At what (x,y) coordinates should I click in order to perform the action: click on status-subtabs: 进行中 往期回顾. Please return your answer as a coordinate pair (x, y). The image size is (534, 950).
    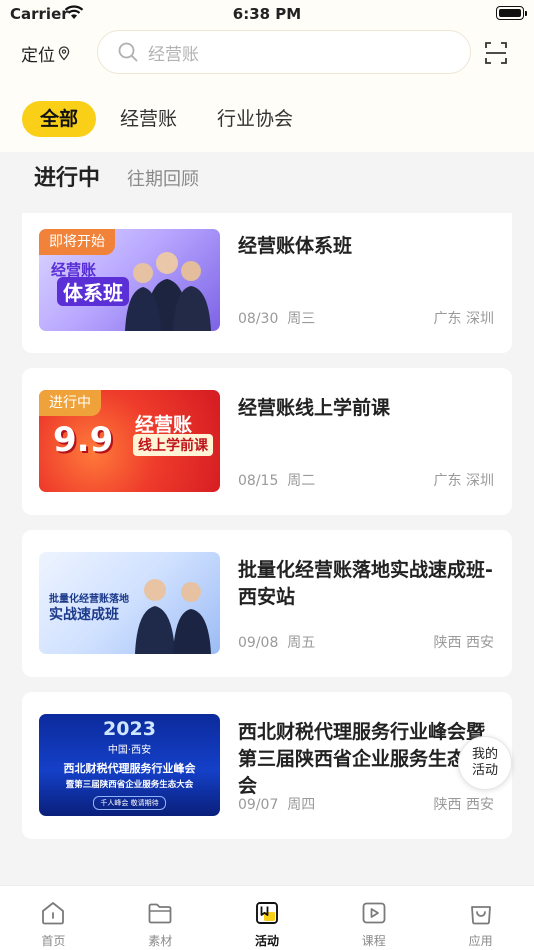
    Looking at the image, I should click on (116, 176).